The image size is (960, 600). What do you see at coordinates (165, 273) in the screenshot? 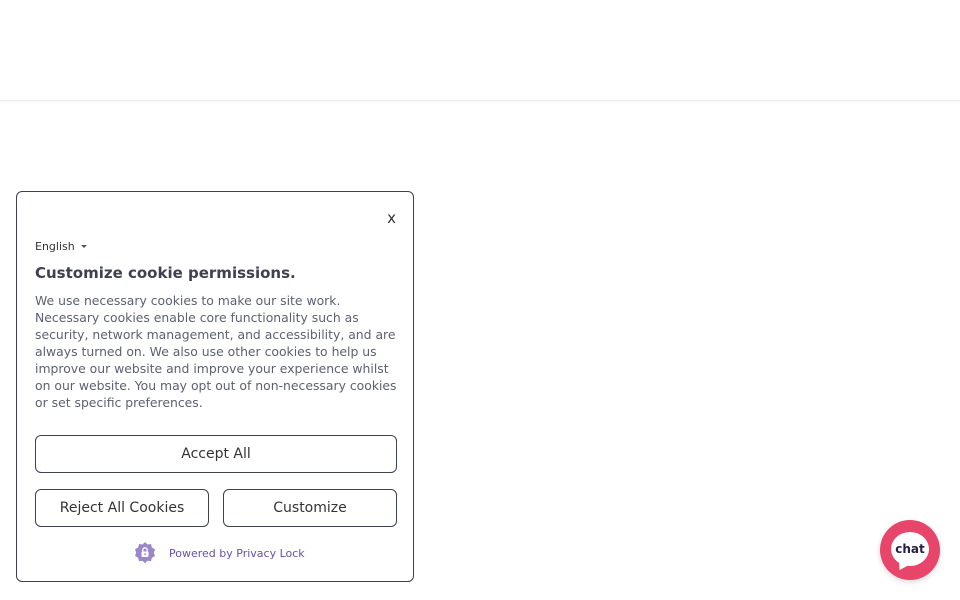
I see `panel-title: Customize cookie permissions.` at bounding box center [165, 273].